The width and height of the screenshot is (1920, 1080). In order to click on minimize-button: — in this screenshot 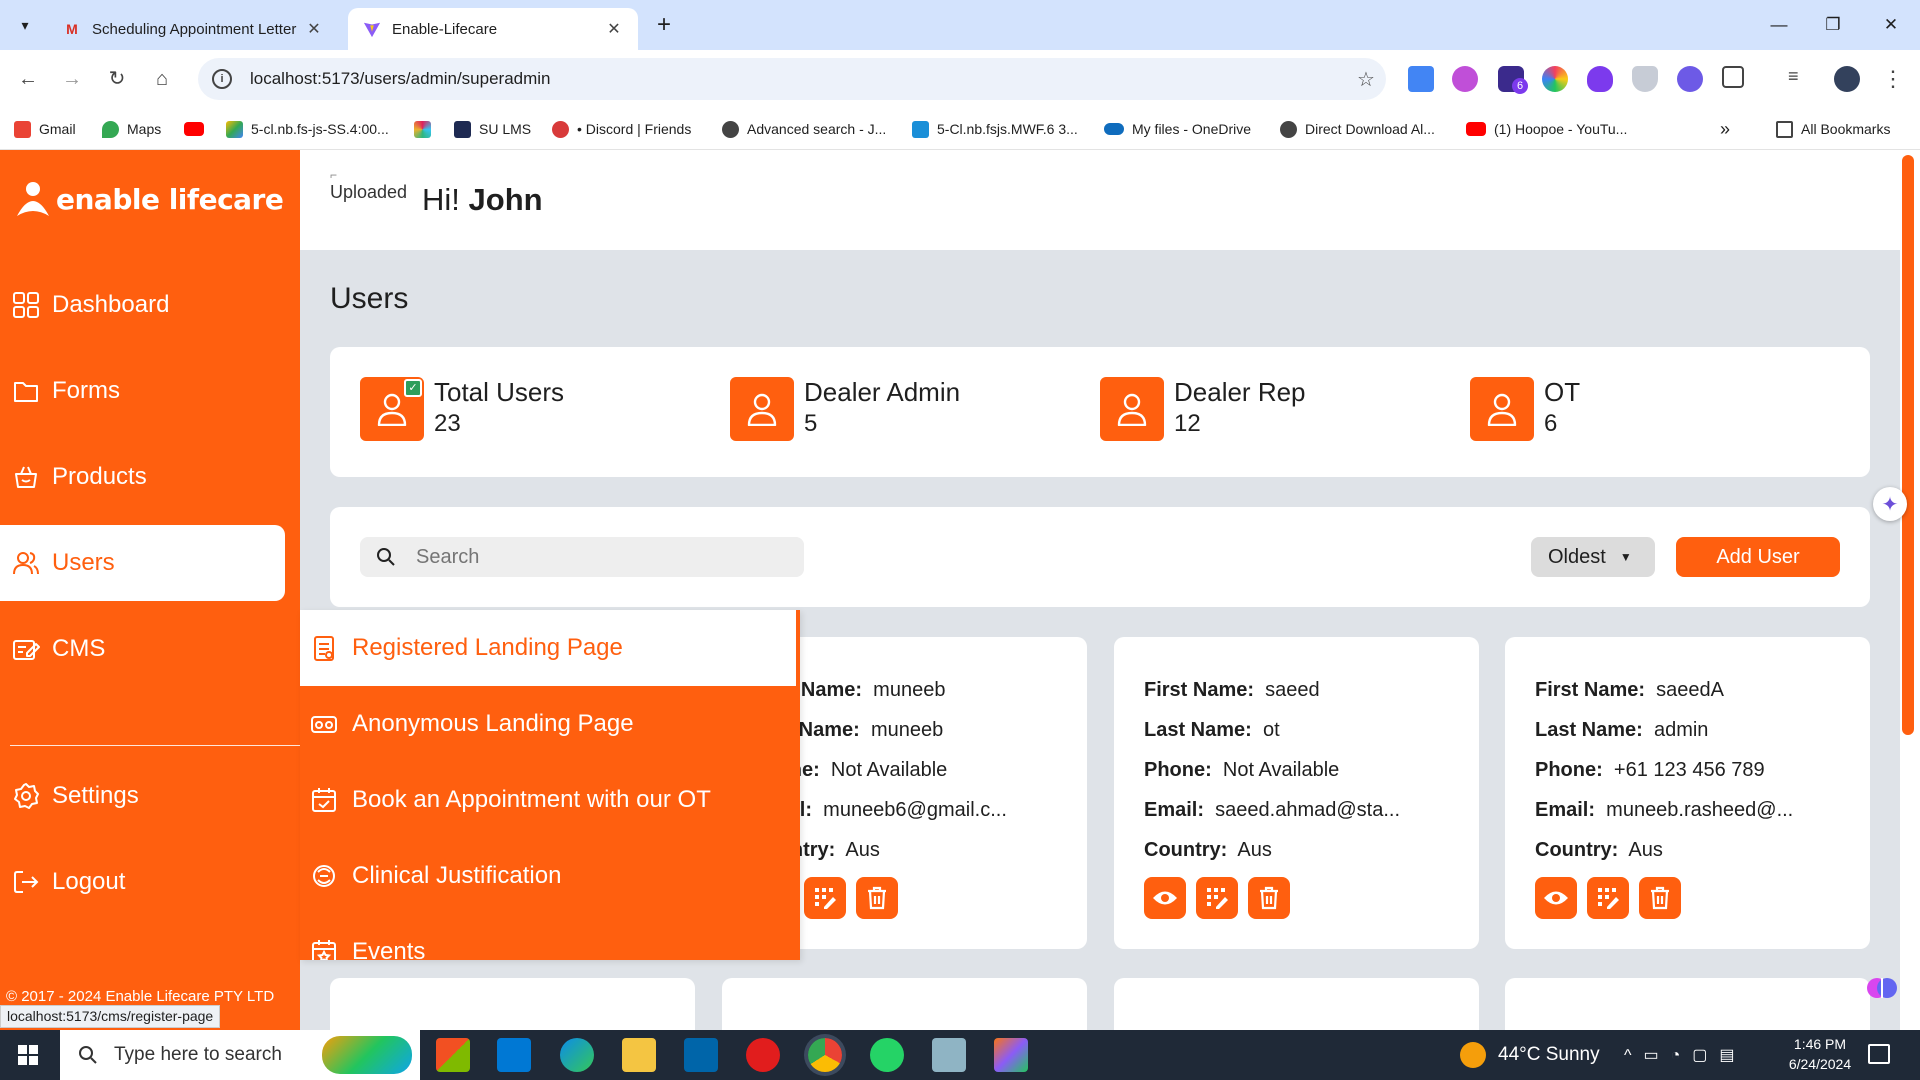, I will do `click(1779, 25)`.